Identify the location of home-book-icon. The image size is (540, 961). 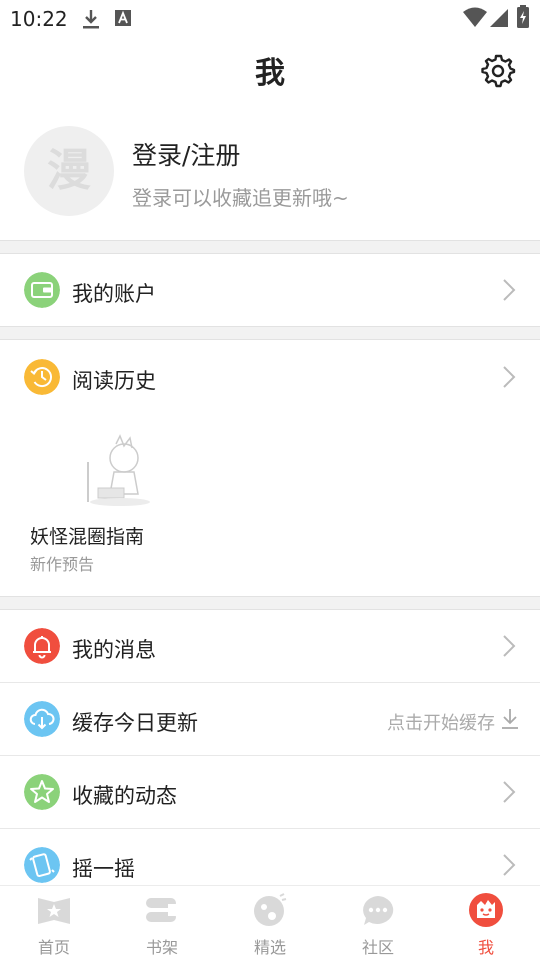
(54, 911).